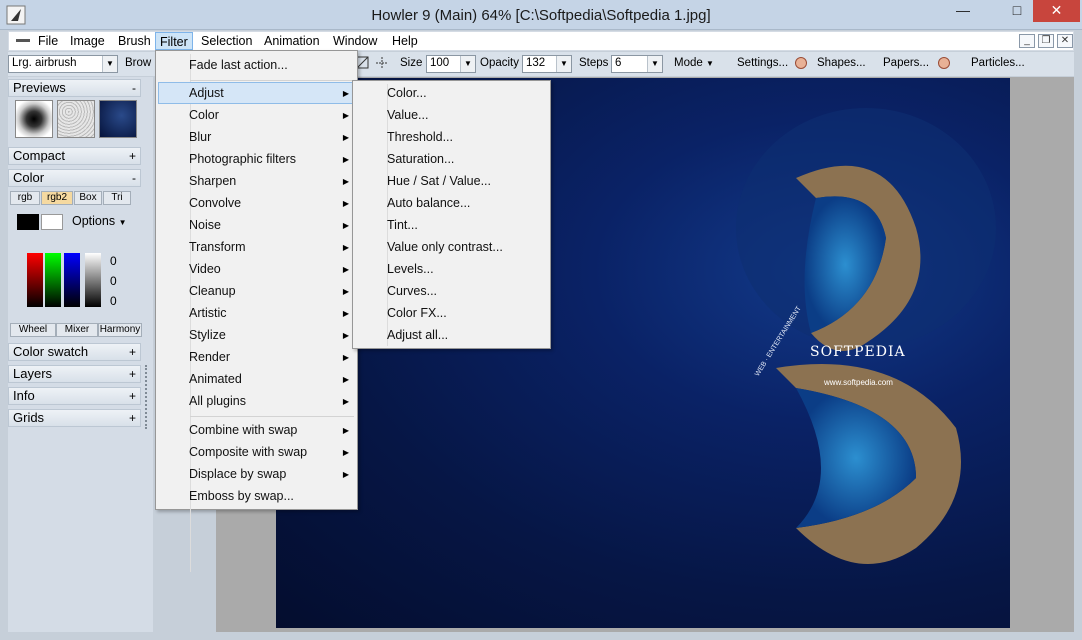  Describe the element at coordinates (76, 119) in the screenshot. I see `texture-preview-thumbnail` at that location.